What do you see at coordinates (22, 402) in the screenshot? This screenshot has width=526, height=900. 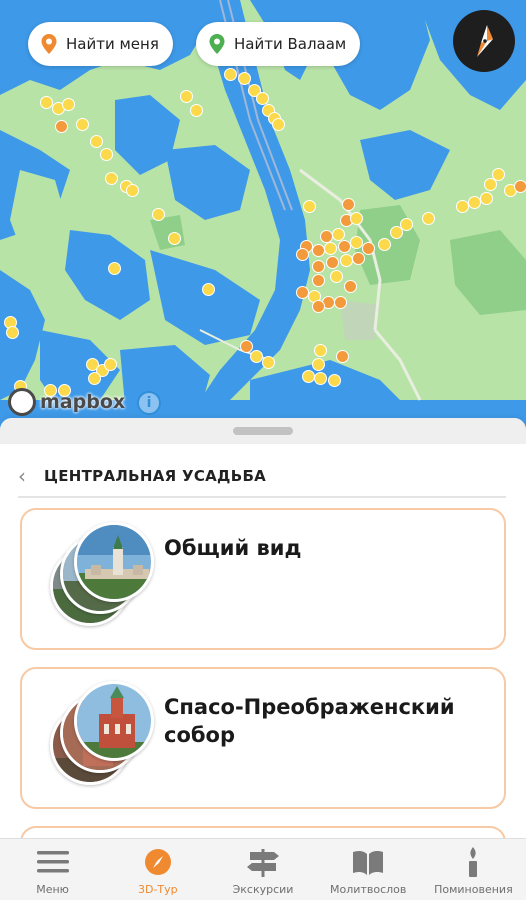 I see `mapbox-logo-icon` at bounding box center [22, 402].